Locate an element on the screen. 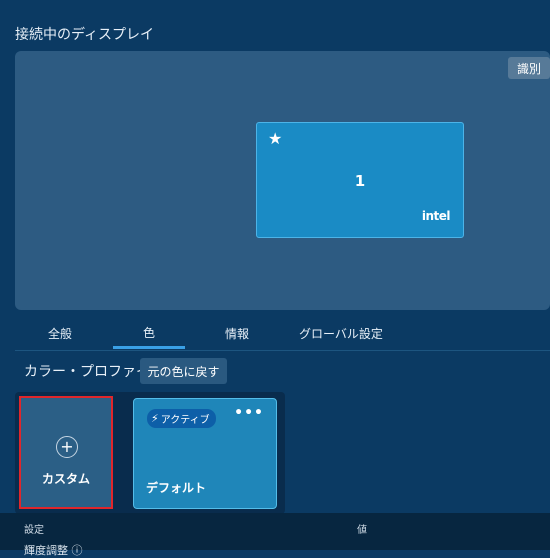 Image resolution: width=550 pixels, height=558 pixels. monitor-number: 1 is located at coordinates (360, 181).